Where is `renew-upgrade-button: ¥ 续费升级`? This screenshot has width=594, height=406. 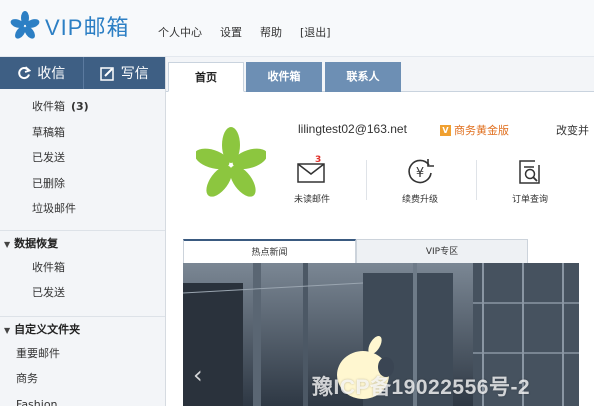
renew-upgrade-button: ¥ 续费升级 is located at coordinates (420, 179).